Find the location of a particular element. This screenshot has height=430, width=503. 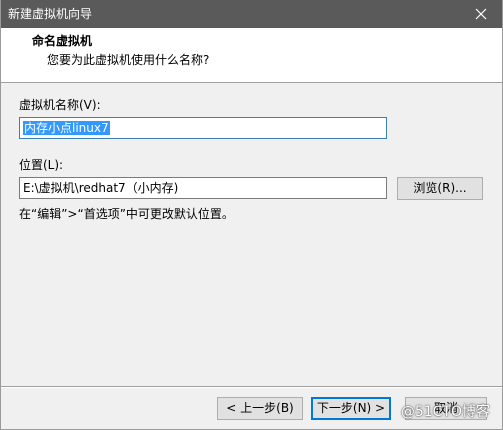

vm-name-value: 内存小点linux7 is located at coordinates (66, 128).